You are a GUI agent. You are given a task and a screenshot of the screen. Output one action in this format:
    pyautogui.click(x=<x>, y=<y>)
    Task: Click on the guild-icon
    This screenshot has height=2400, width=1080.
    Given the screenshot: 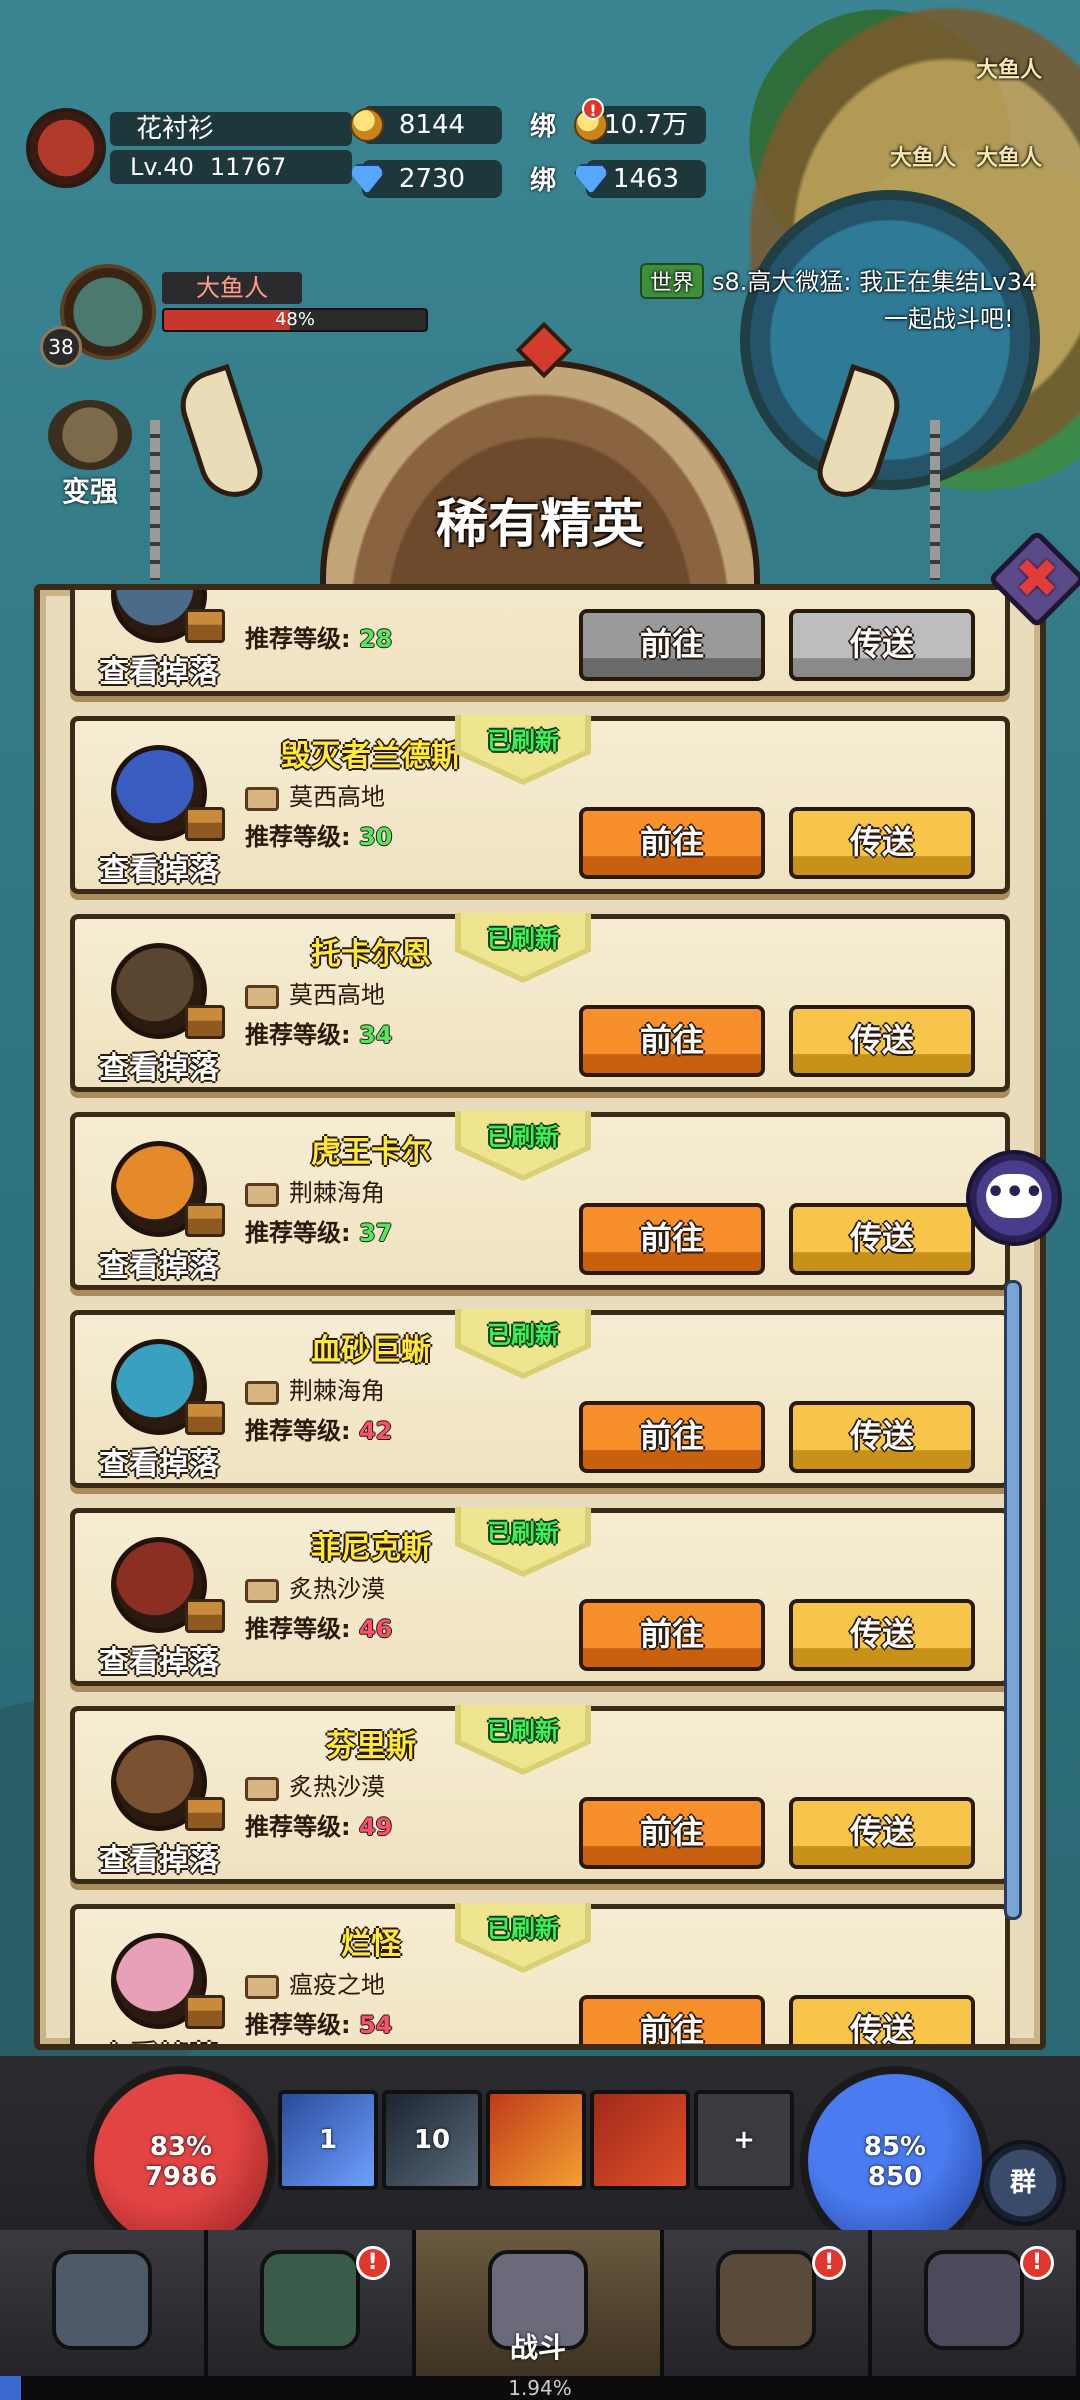 What is the action you would take?
    pyautogui.click(x=766, y=2300)
    